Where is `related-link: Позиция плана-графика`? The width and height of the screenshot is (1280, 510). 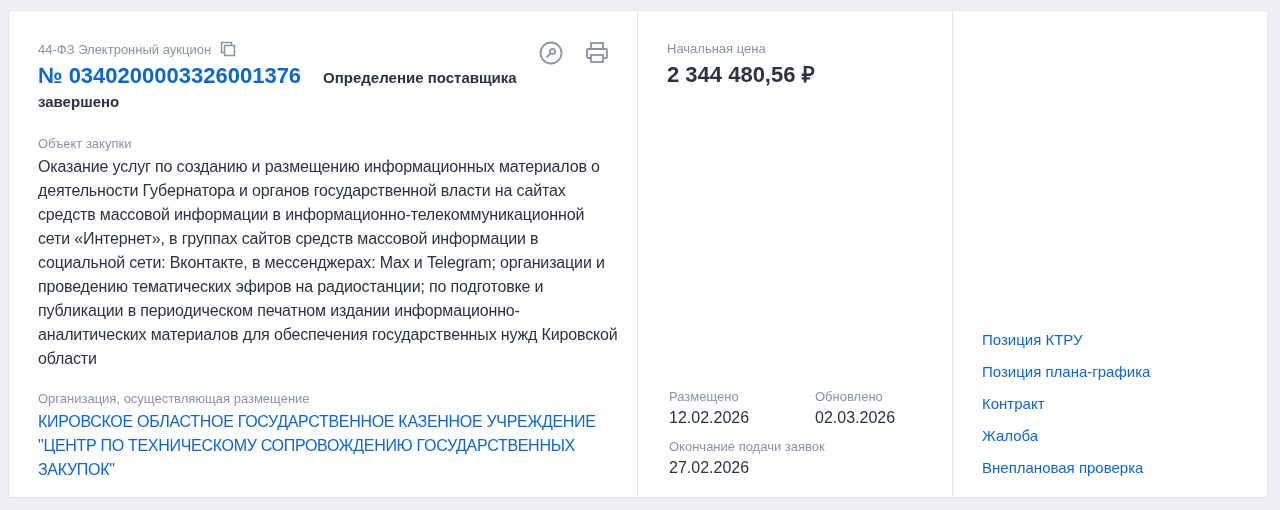
related-link: Позиция плана-графика is located at coordinates (1114, 372).